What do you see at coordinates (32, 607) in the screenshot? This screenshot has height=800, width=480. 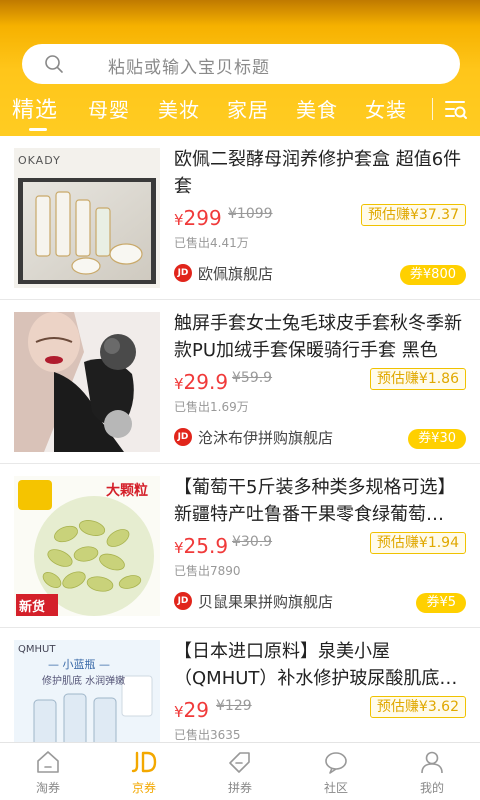 I see `product-tag-new: 新货` at bounding box center [32, 607].